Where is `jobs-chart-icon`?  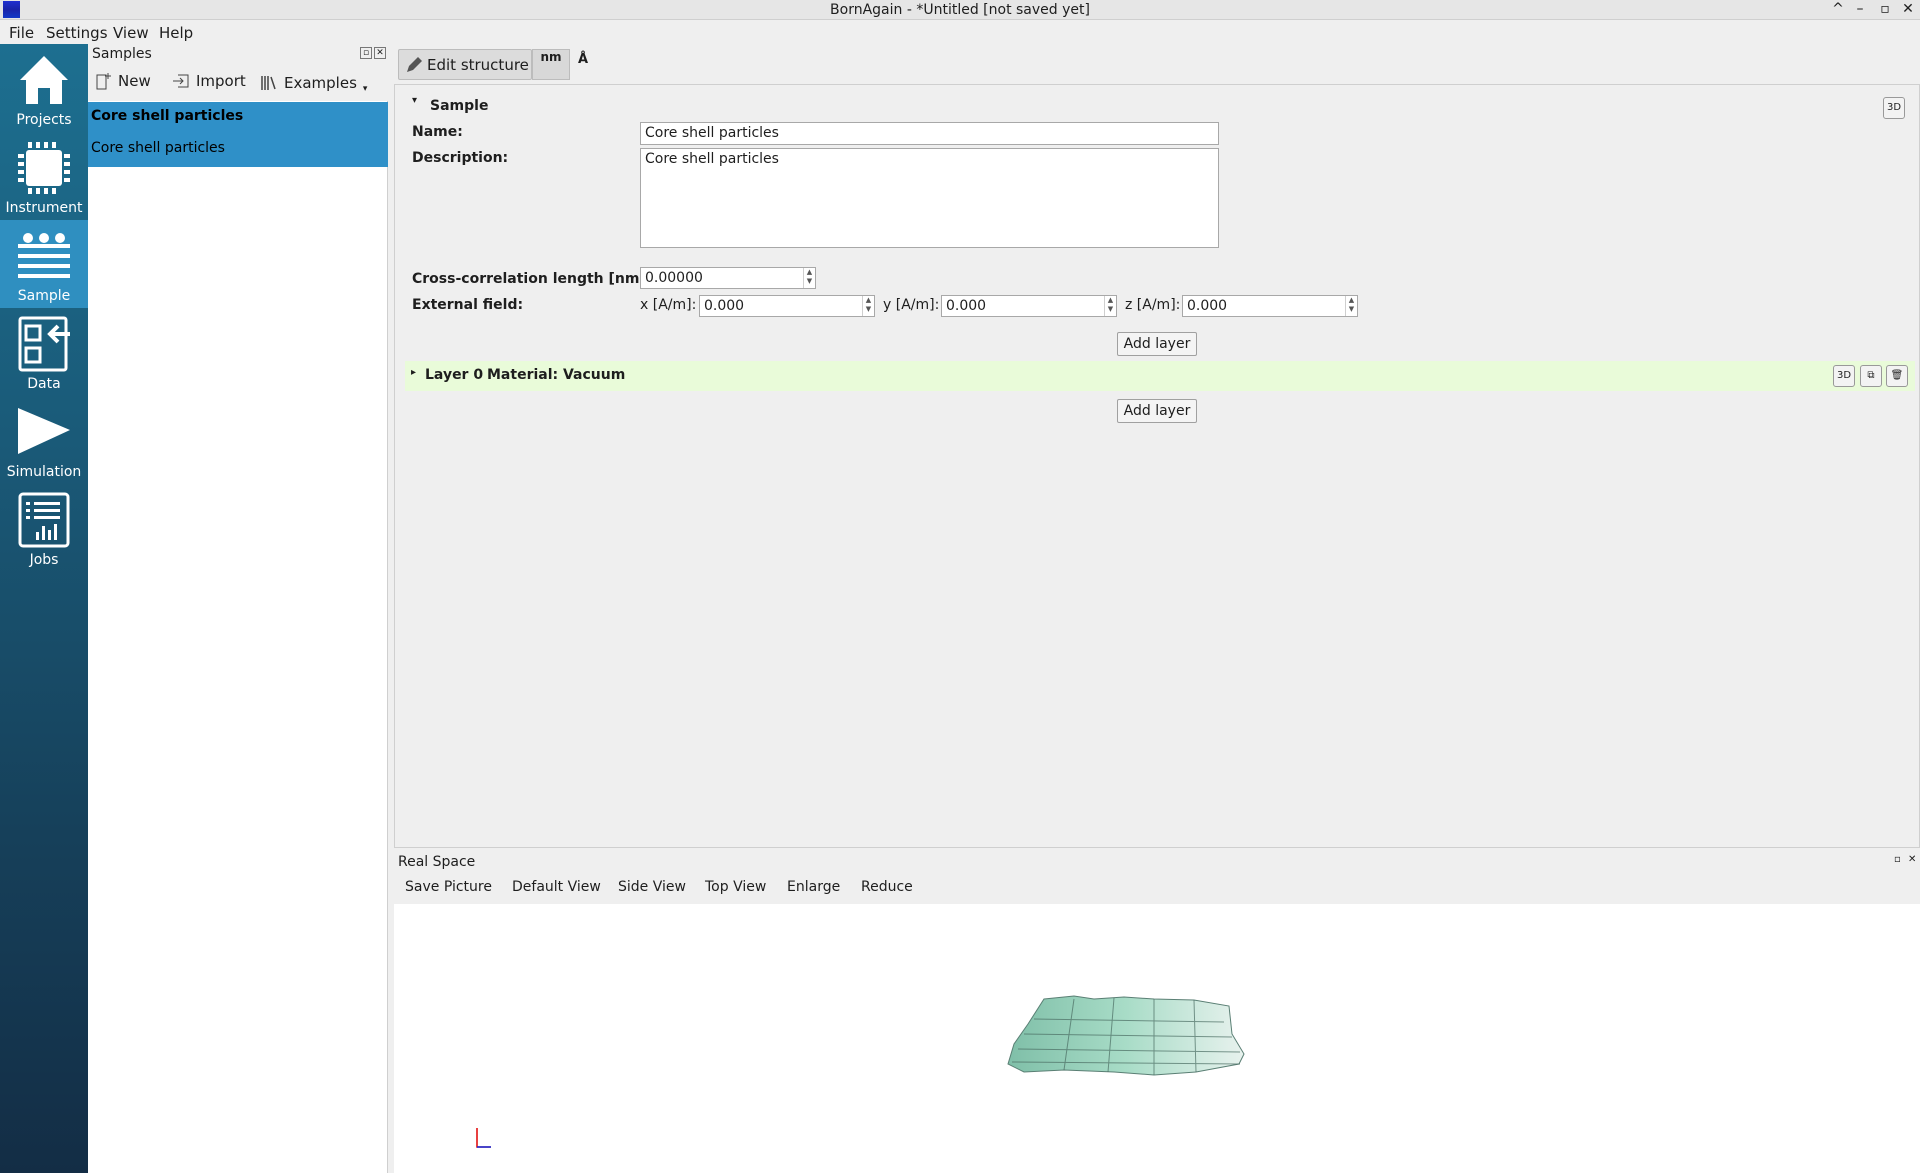 jobs-chart-icon is located at coordinates (44, 520).